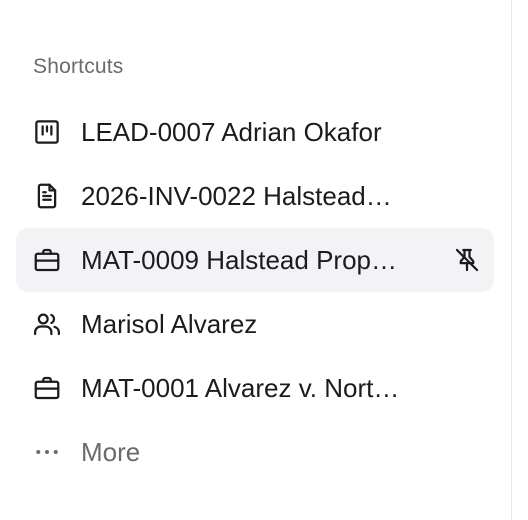 The width and height of the screenshot is (528, 520). Describe the element at coordinates (47, 196) in the screenshot. I see `document-icon` at that location.